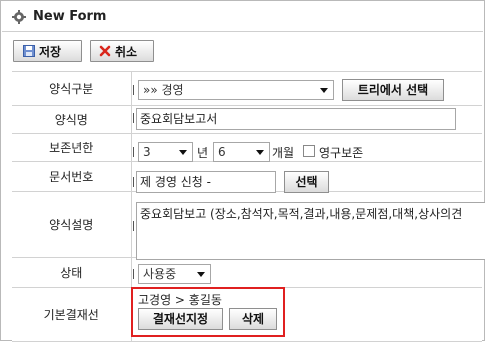  Describe the element at coordinates (72, 88) in the screenshot. I see `type-label: 양식구분` at that location.